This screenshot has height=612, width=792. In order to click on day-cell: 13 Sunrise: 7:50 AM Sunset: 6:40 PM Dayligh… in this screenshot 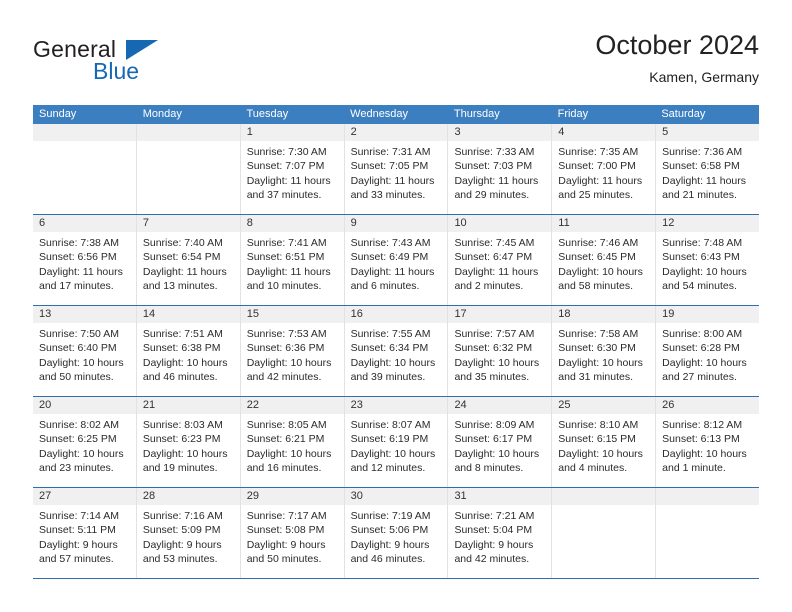, I will do `click(85, 351)`.